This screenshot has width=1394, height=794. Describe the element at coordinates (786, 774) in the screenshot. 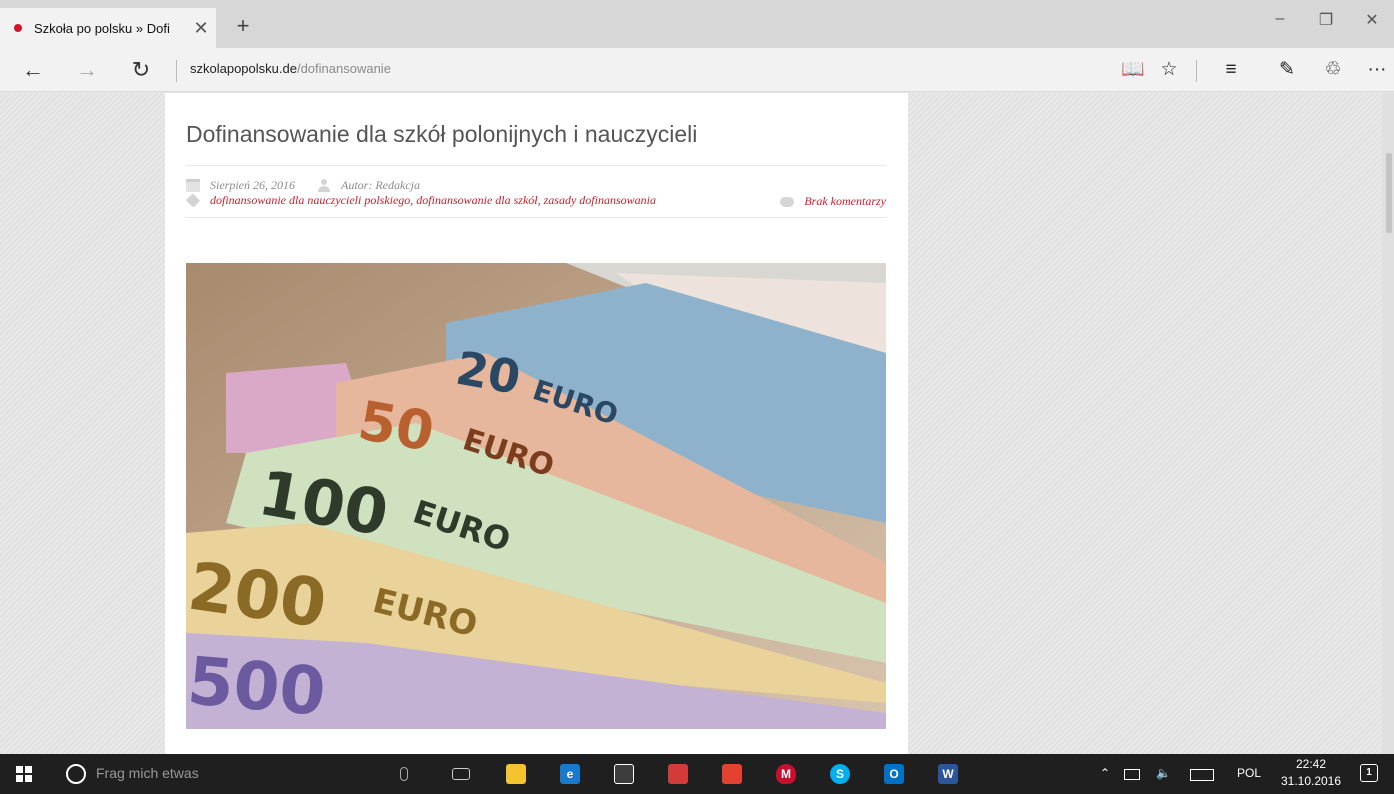

I see `mcafee-icon: M` at that location.